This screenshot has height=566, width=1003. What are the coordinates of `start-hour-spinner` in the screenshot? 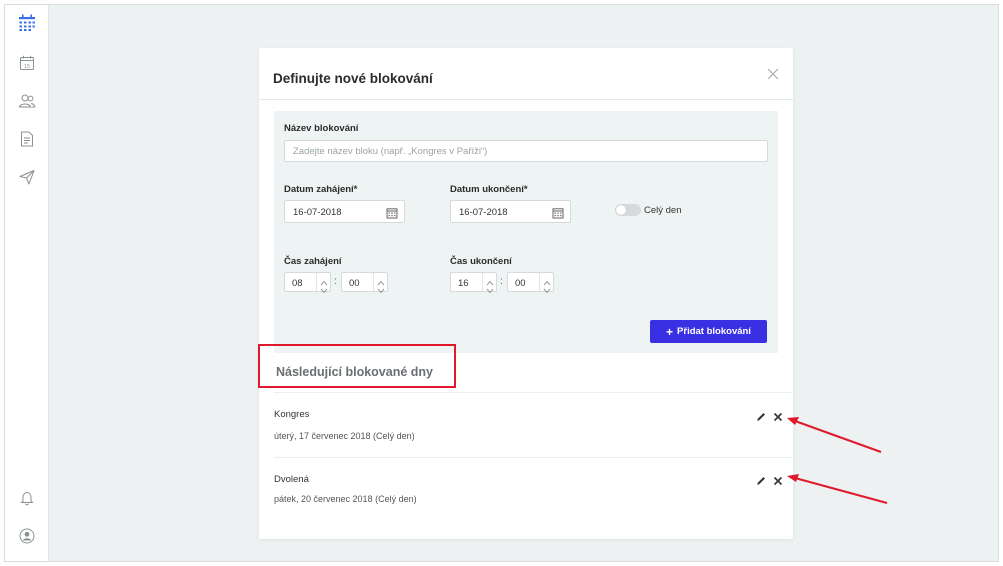 It's located at (323, 283).